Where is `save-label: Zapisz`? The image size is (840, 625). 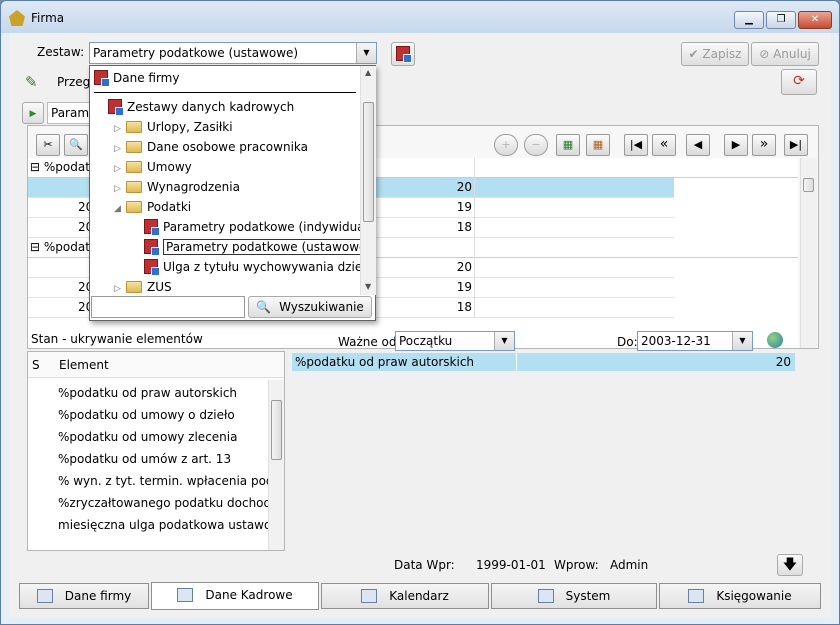 save-label: Zapisz is located at coordinates (722, 54).